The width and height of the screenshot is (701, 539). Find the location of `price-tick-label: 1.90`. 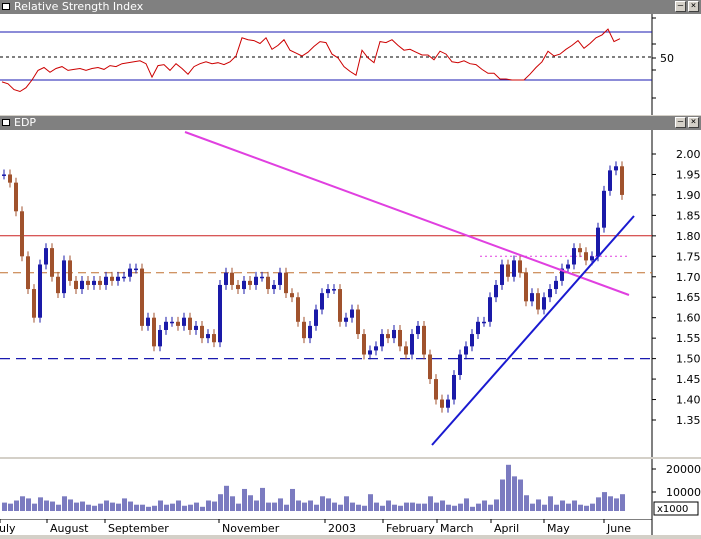

price-tick-label: 1.90 is located at coordinates (688, 195).